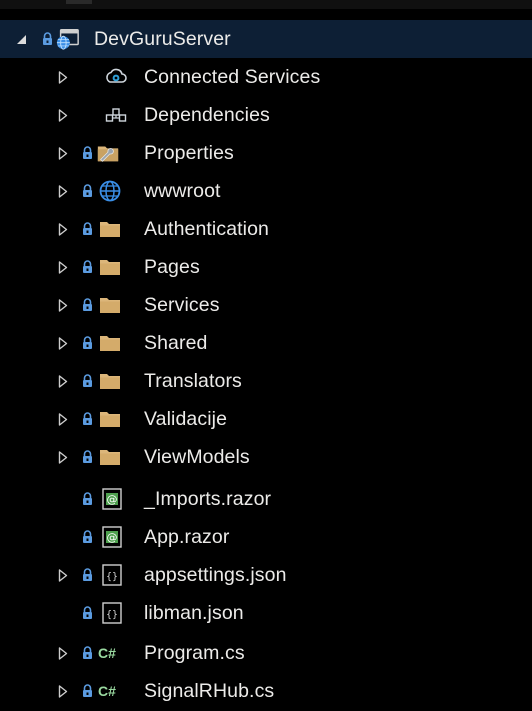  I want to click on tree-node-label: Validacije, so click(185, 419).